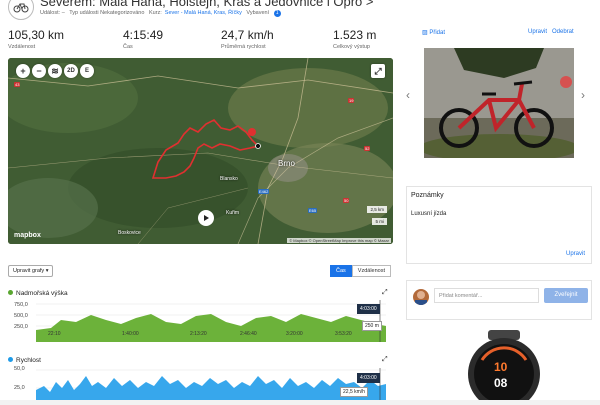  I want to click on elevation-title-text: Nadmořská výška, so click(42, 293).